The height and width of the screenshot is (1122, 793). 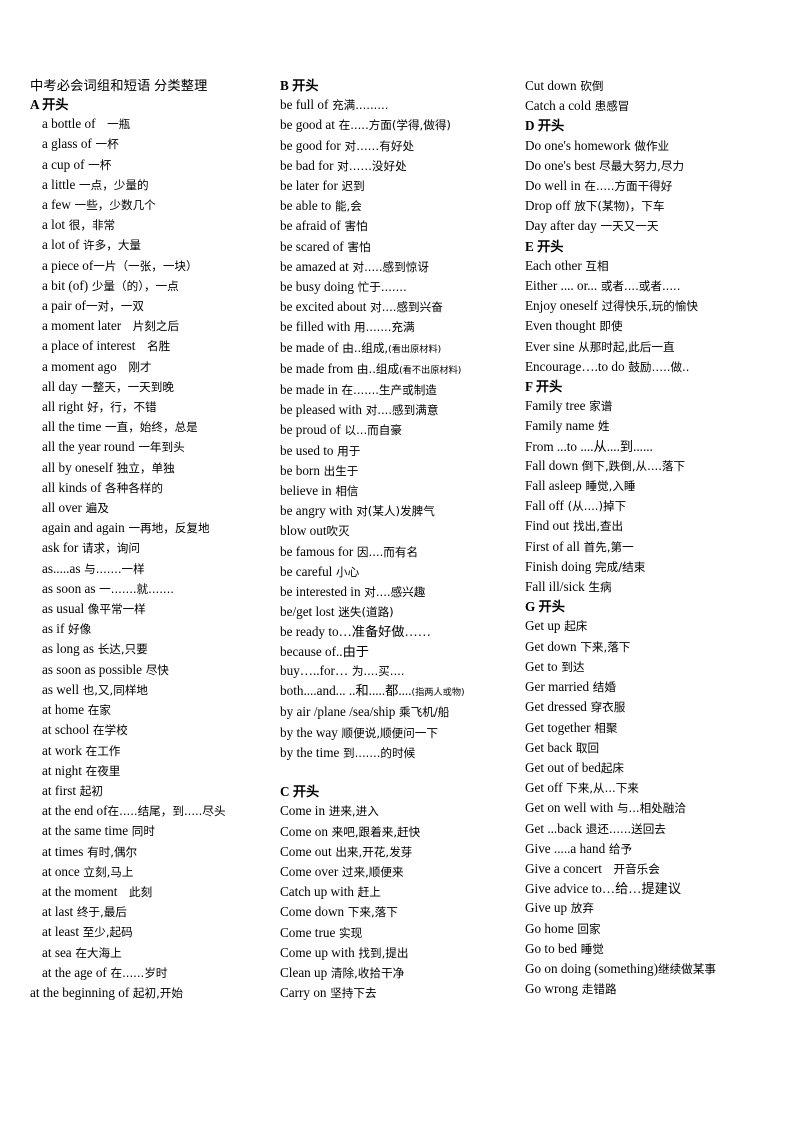 I want to click on phrase-entry: at times 有时,偶尔, so click(x=155, y=852).